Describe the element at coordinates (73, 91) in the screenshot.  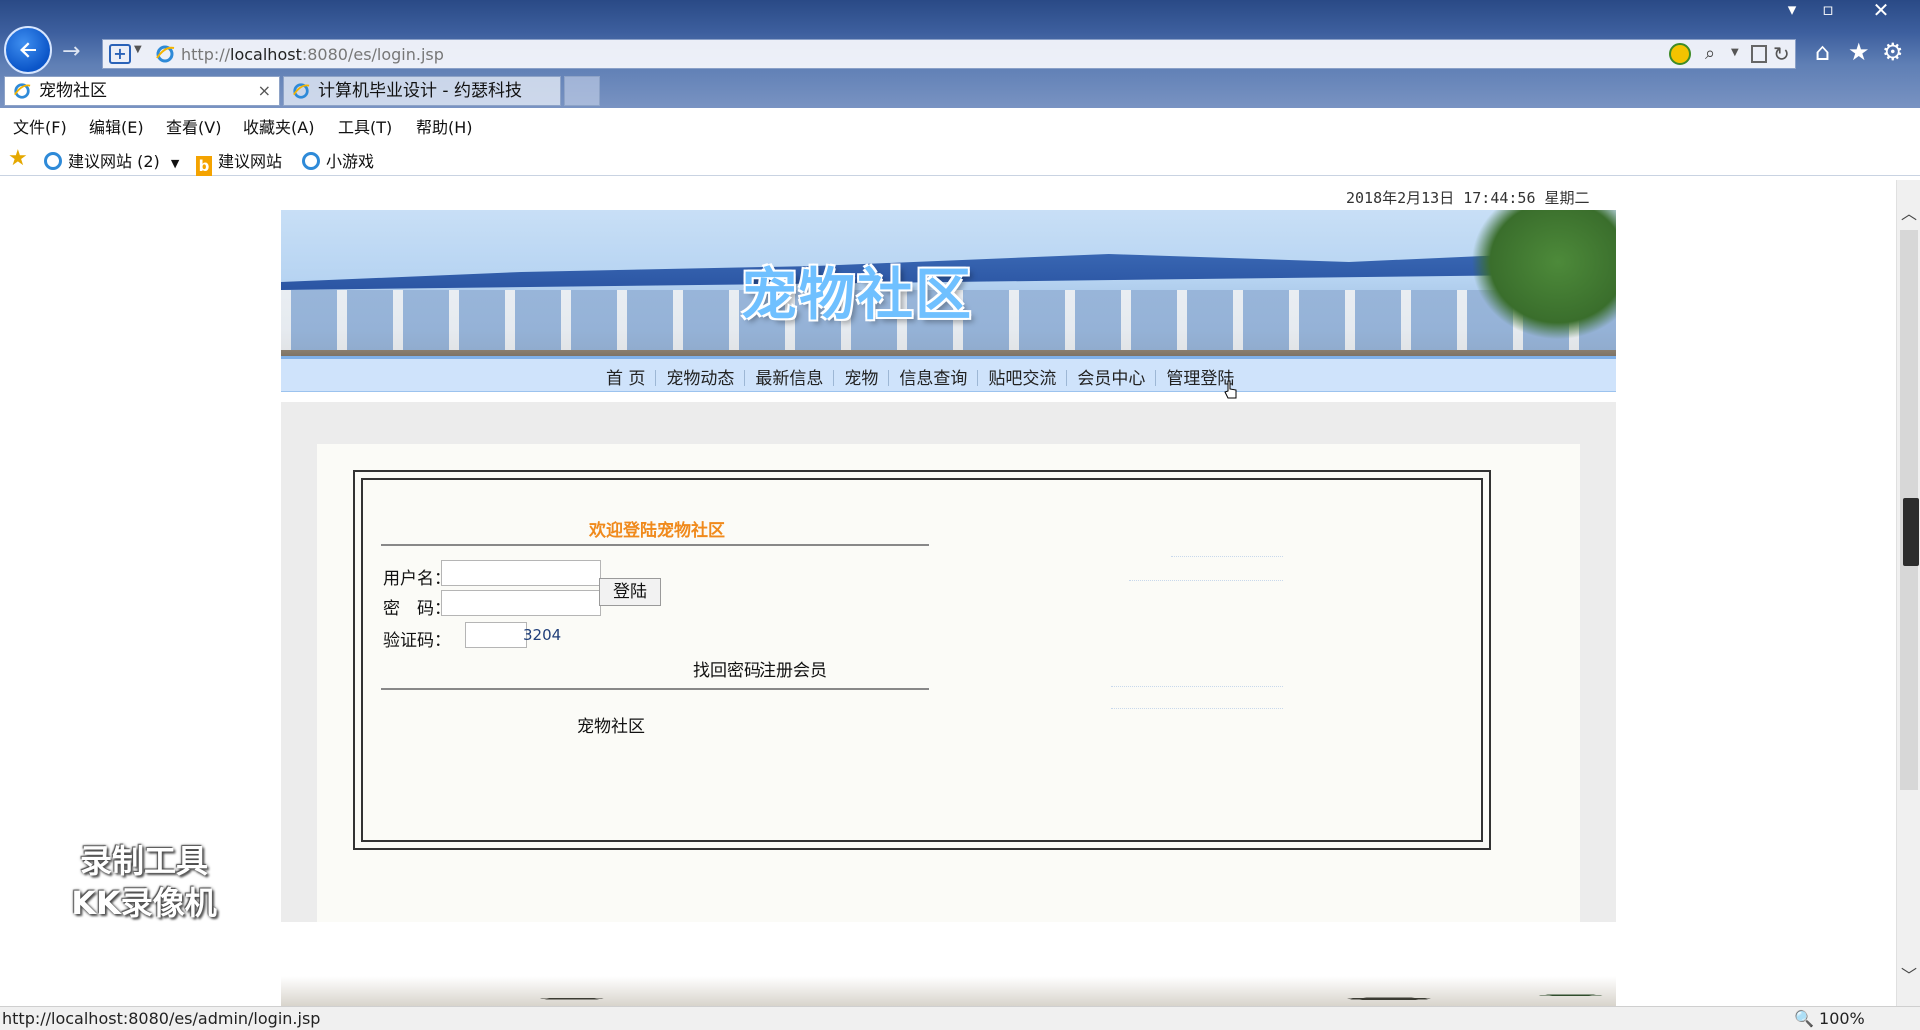
I see `tab-label: 宠物社区` at that location.